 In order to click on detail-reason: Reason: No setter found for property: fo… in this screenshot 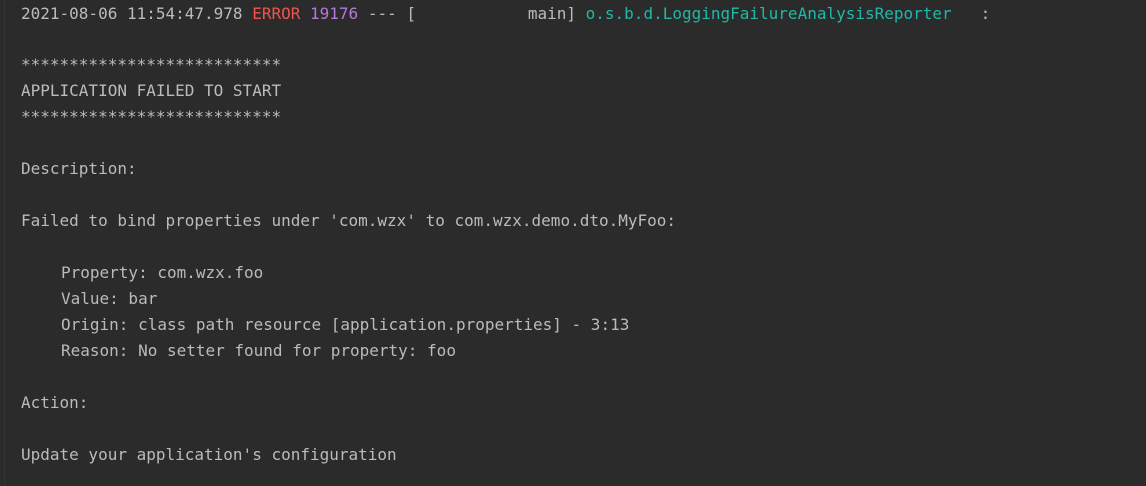, I will do `click(258, 350)`.